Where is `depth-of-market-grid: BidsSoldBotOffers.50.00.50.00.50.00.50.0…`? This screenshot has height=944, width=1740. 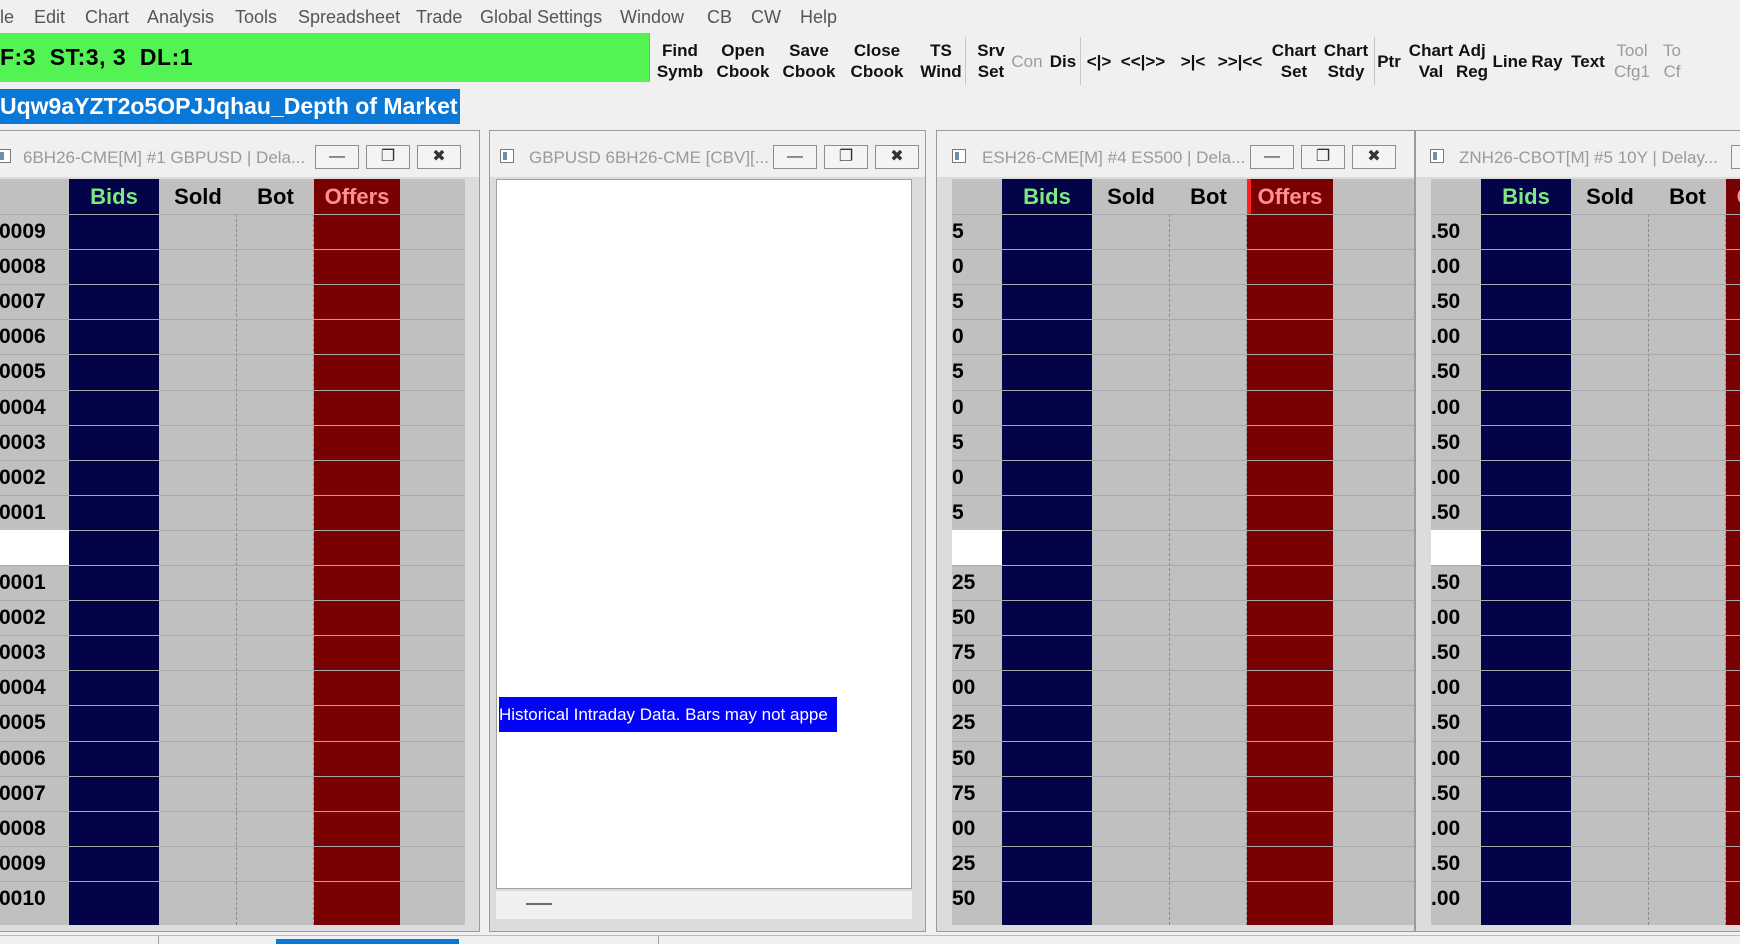
depth-of-market-grid: BidsSoldBotOffers.50.00.50.00.50.00.50.0… is located at coordinates (1585, 552).